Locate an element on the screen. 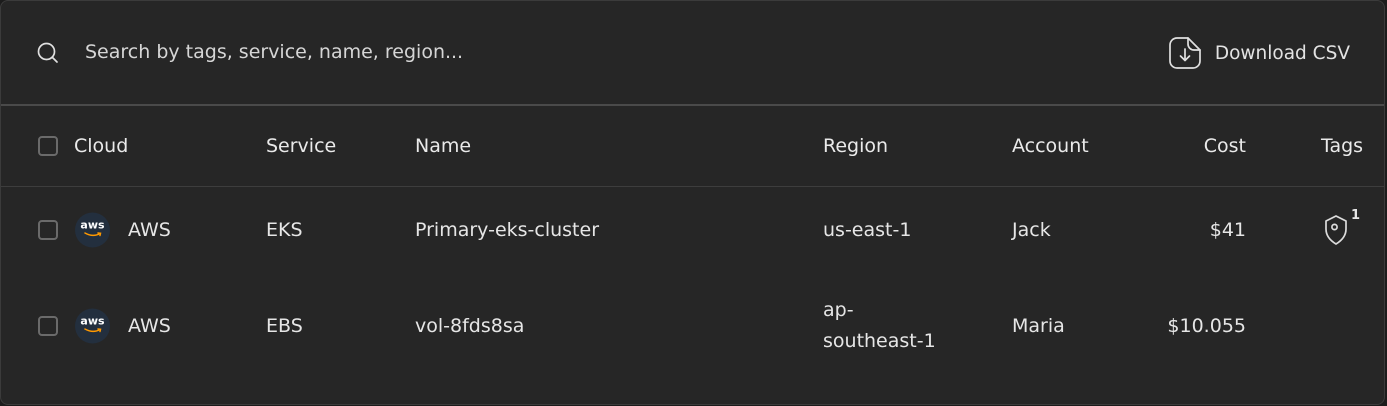 The width and height of the screenshot is (1387, 406). account-cell: Maria is located at coordinates (1038, 326).